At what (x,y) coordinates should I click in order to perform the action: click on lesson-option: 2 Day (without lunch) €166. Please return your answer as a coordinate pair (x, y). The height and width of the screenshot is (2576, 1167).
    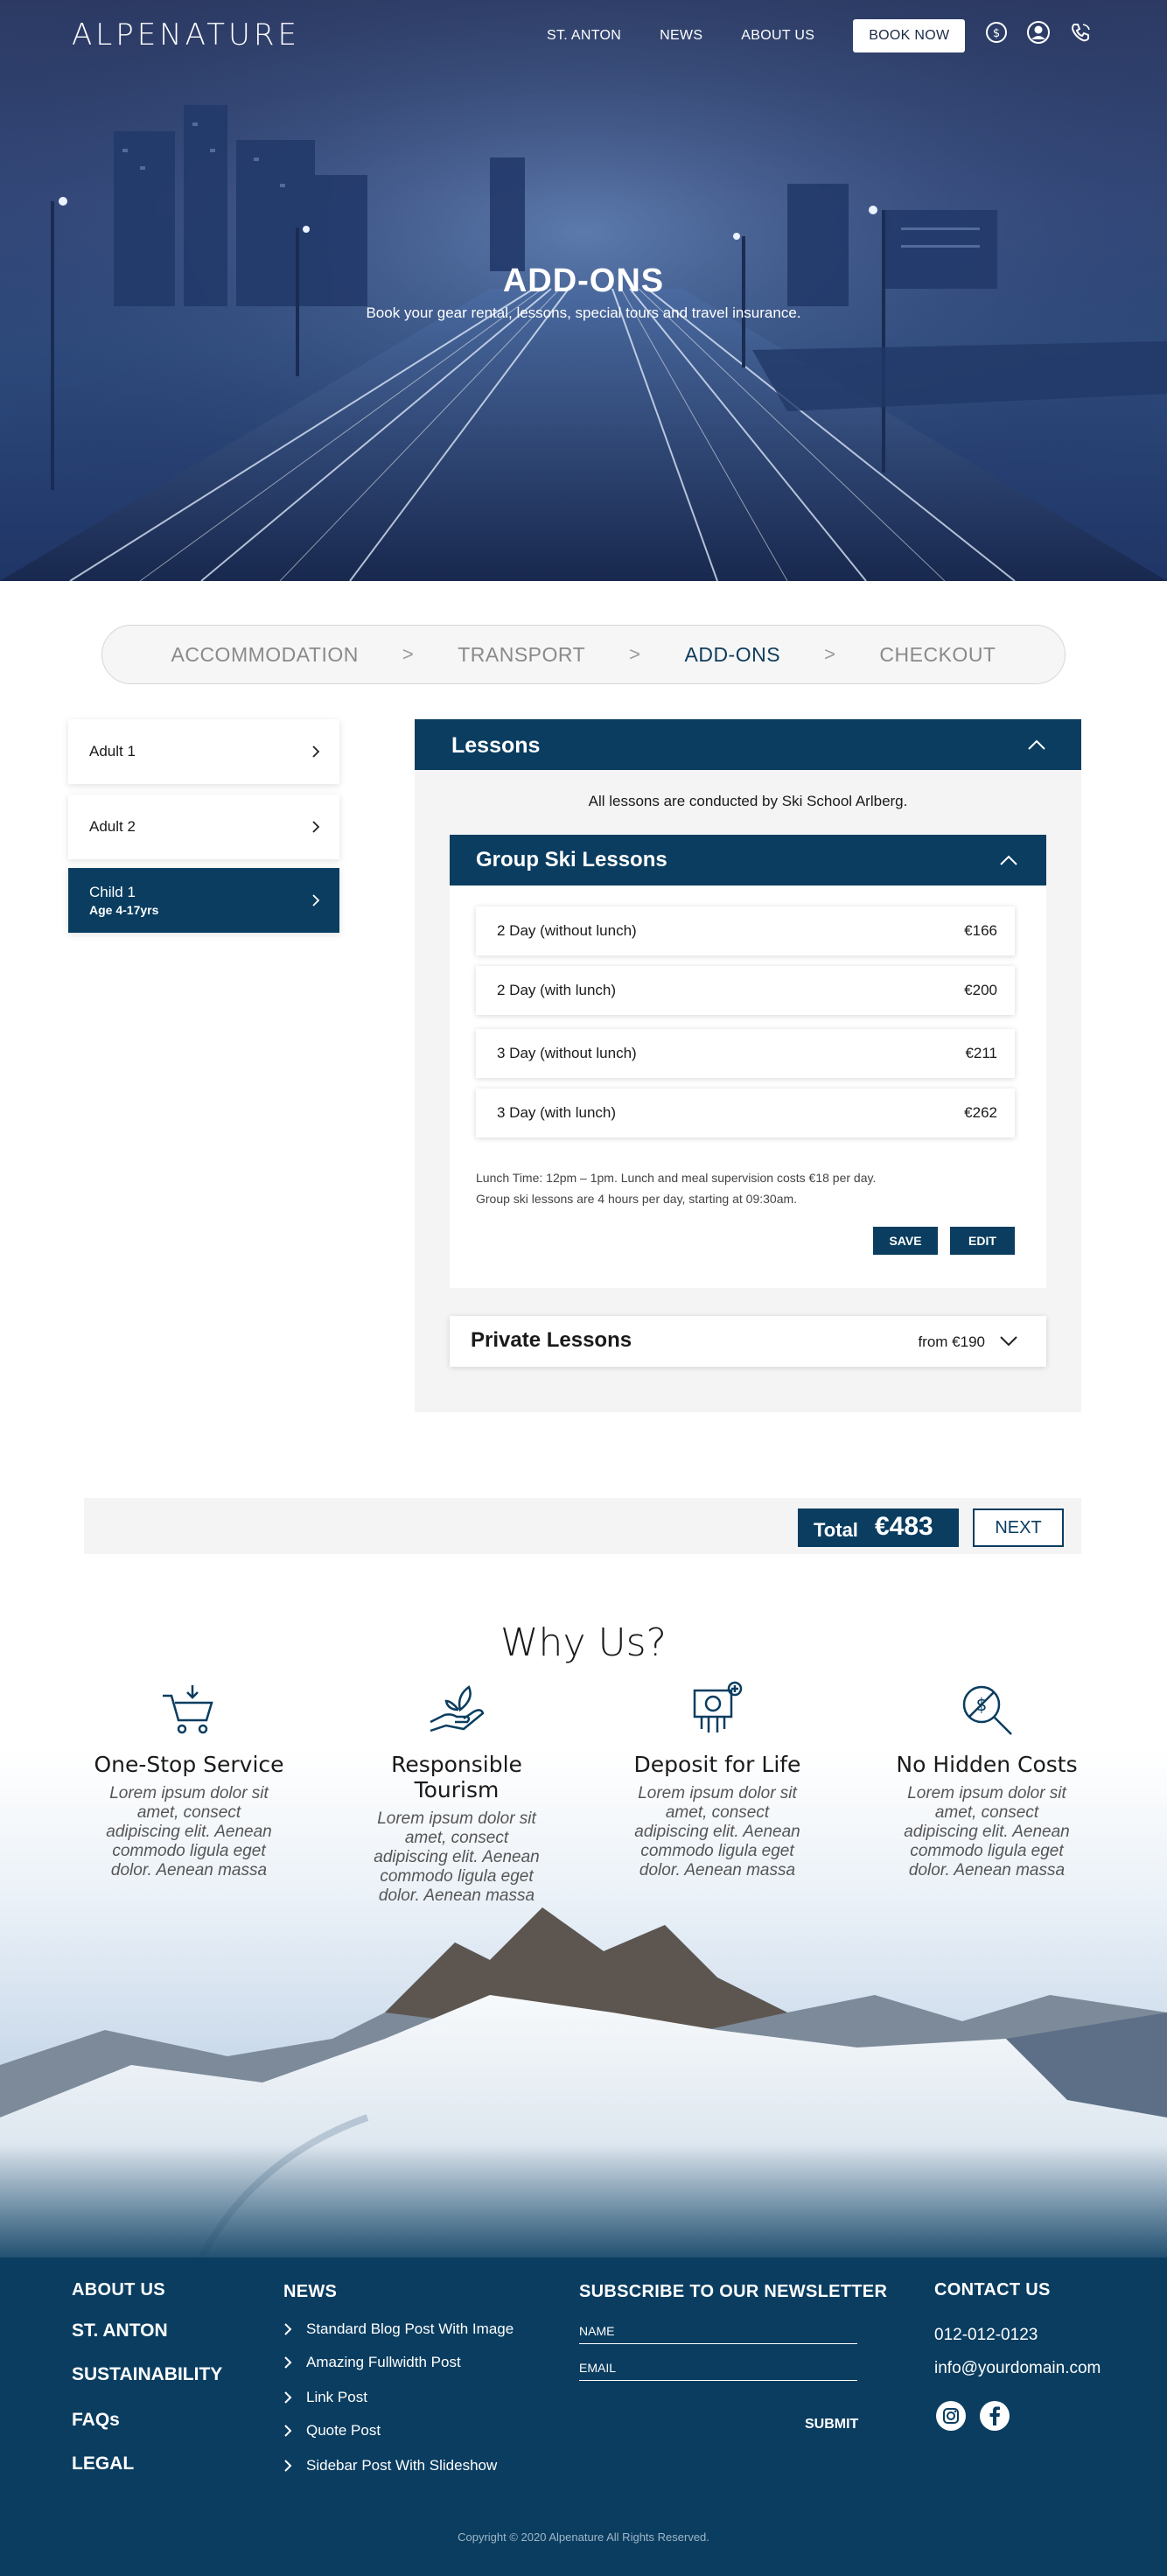
    Looking at the image, I should click on (746, 931).